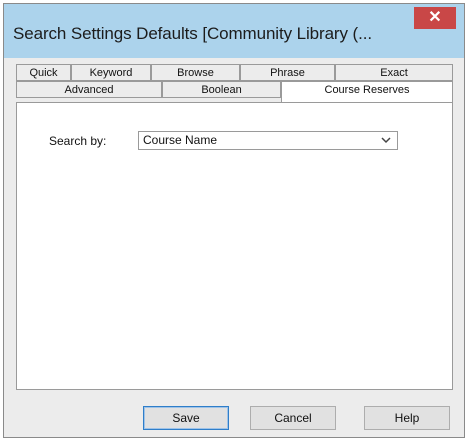  Describe the element at coordinates (293, 418) in the screenshot. I see `cancel-button: Cancel` at that location.